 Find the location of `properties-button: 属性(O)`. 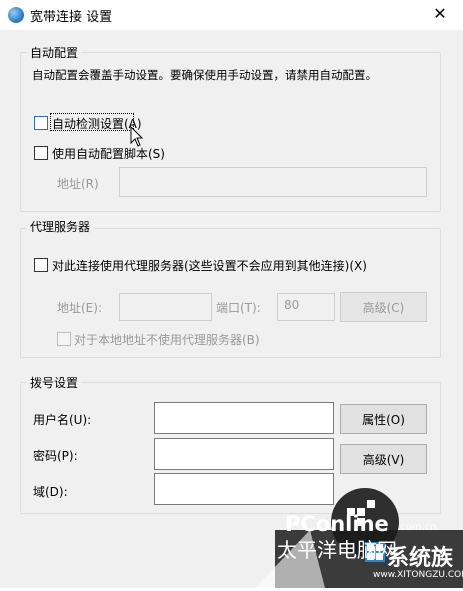

properties-button: 属性(O) is located at coordinates (383, 419).